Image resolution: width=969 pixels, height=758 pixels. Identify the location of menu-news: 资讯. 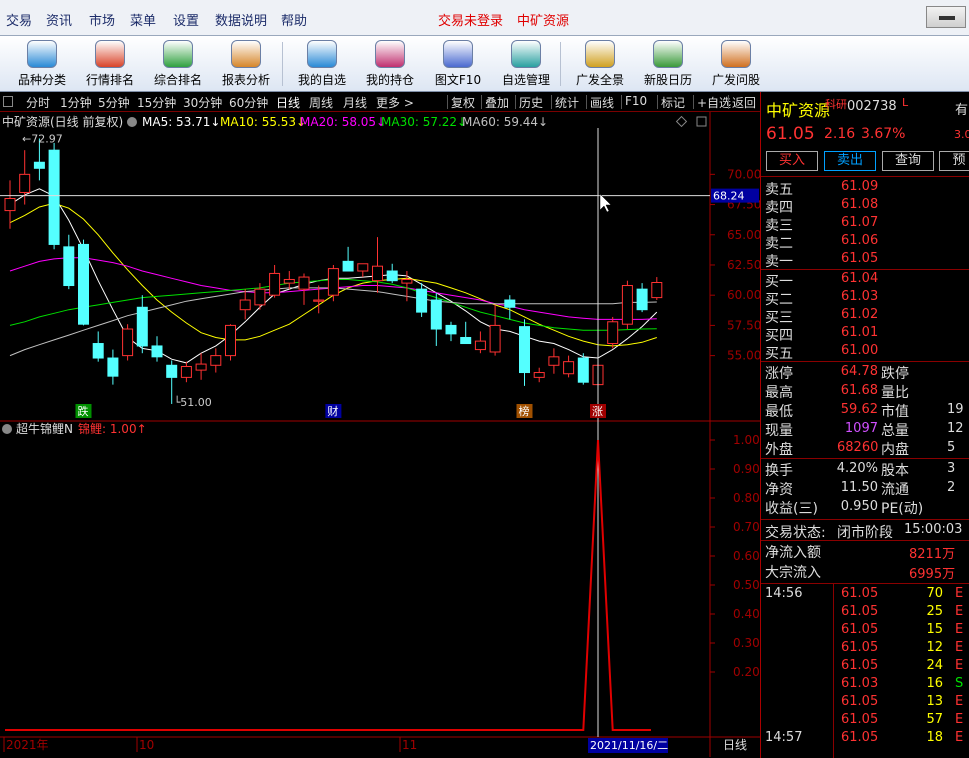
(59, 19).